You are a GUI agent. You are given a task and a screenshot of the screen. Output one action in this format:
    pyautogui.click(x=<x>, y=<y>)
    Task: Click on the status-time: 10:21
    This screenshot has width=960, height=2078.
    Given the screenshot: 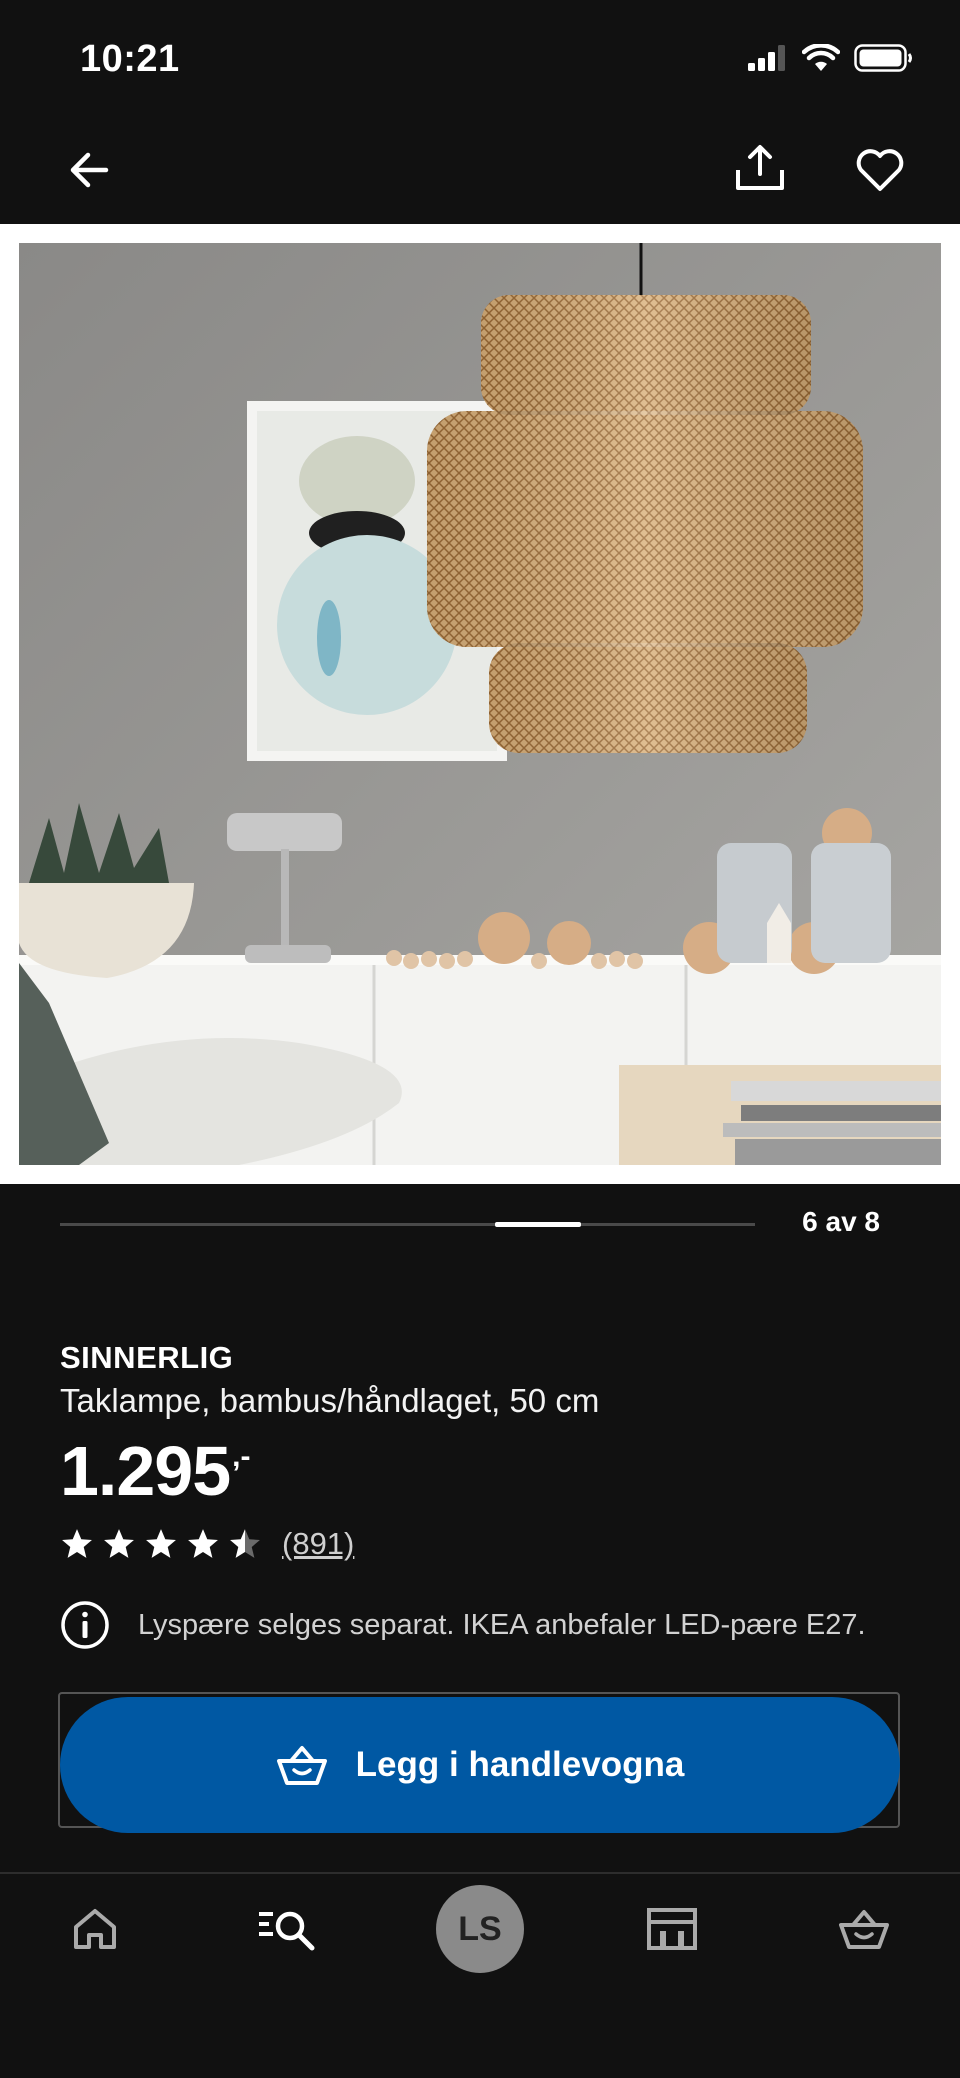 What is the action you would take?
    pyautogui.click(x=130, y=59)
    